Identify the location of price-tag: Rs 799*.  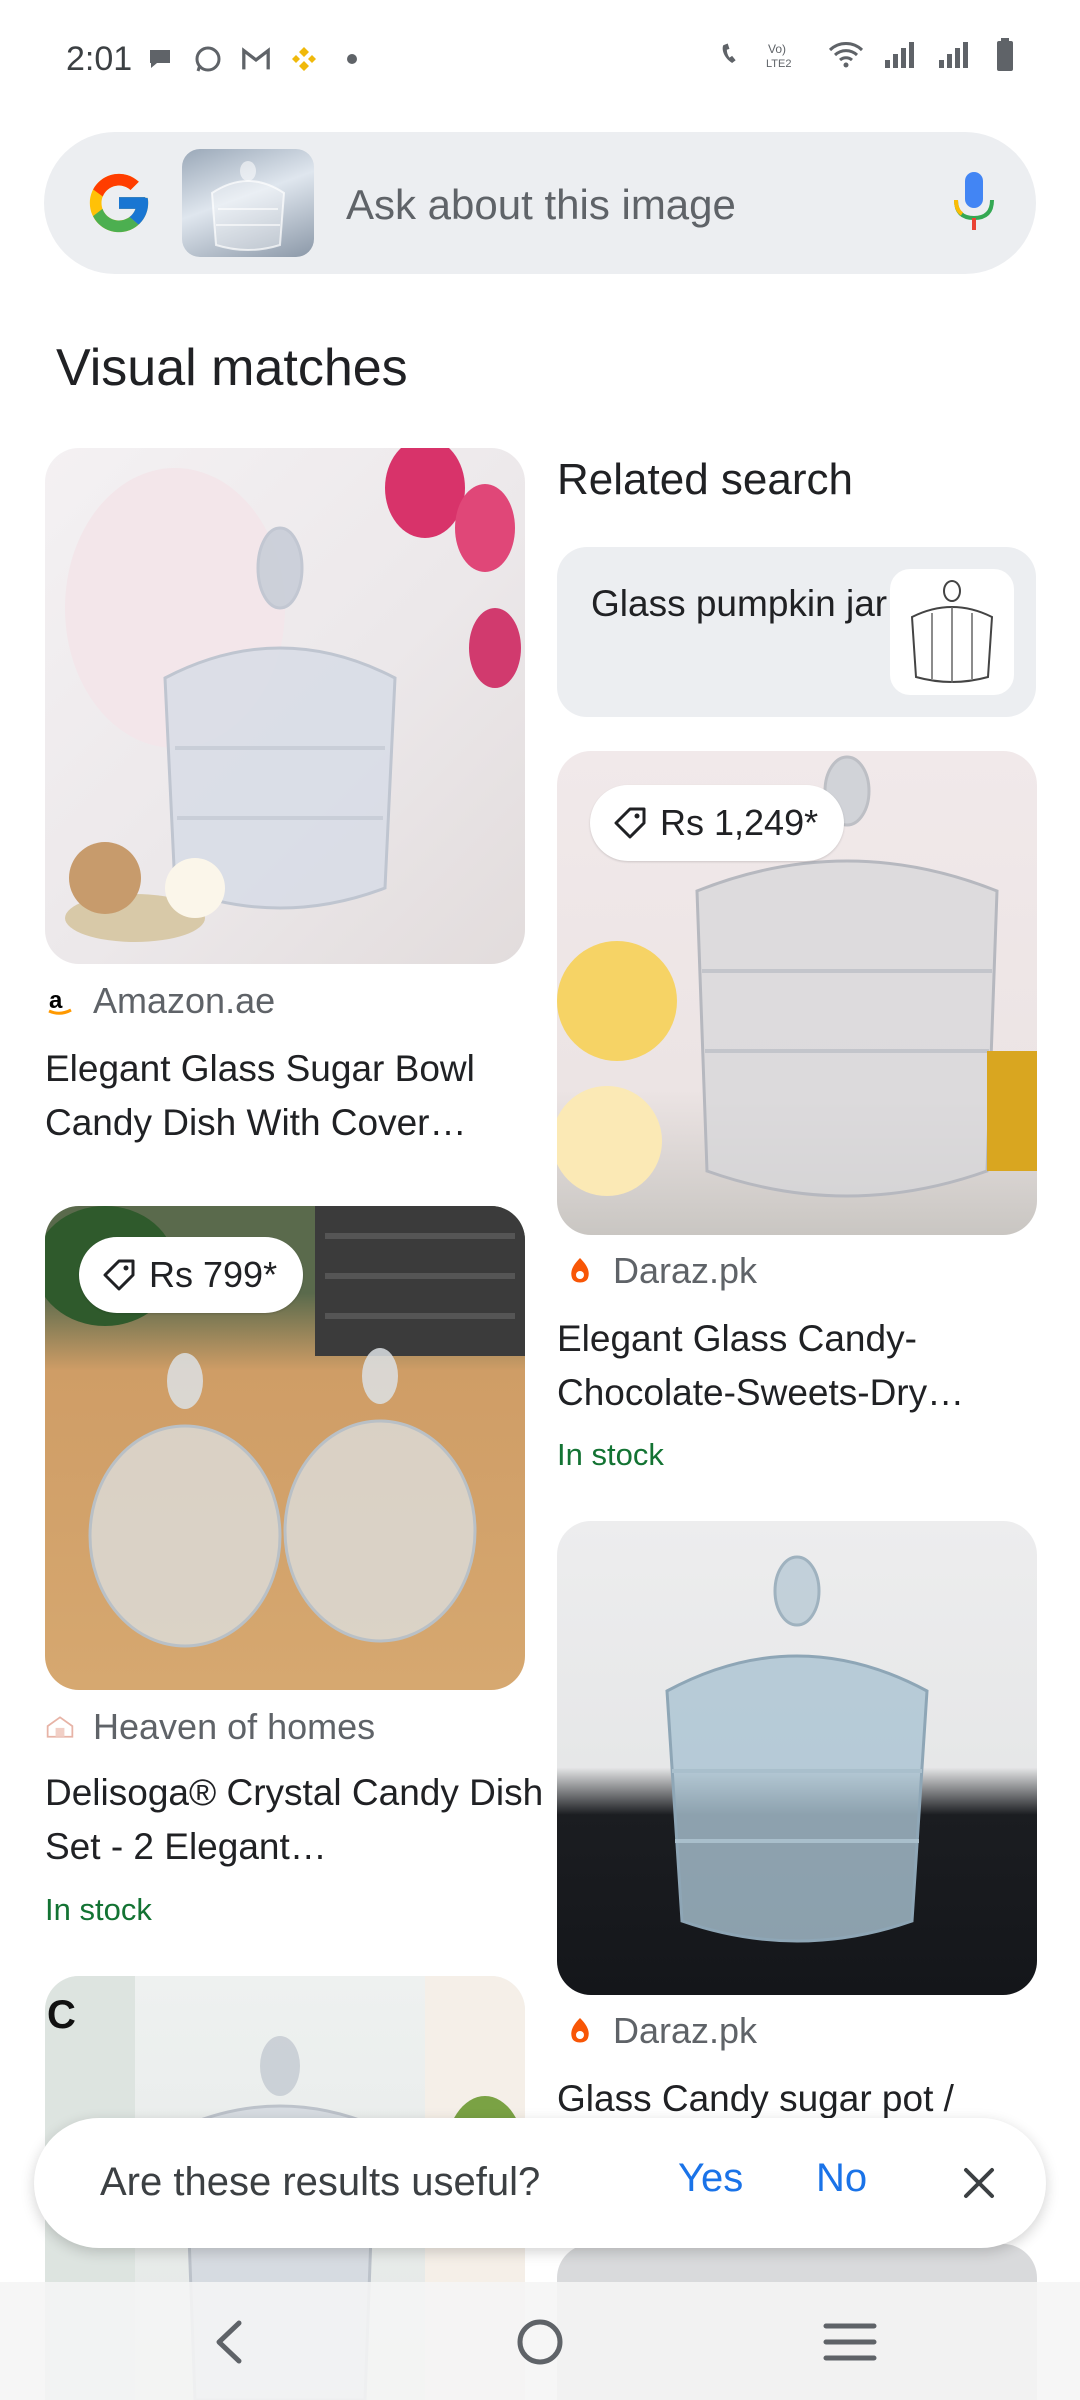
(191, 1275).